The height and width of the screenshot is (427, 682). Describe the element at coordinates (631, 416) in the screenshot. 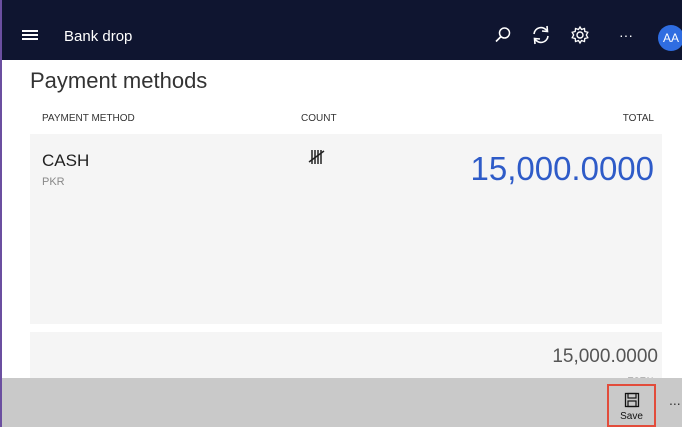

I see `save-label: Save` at that location.